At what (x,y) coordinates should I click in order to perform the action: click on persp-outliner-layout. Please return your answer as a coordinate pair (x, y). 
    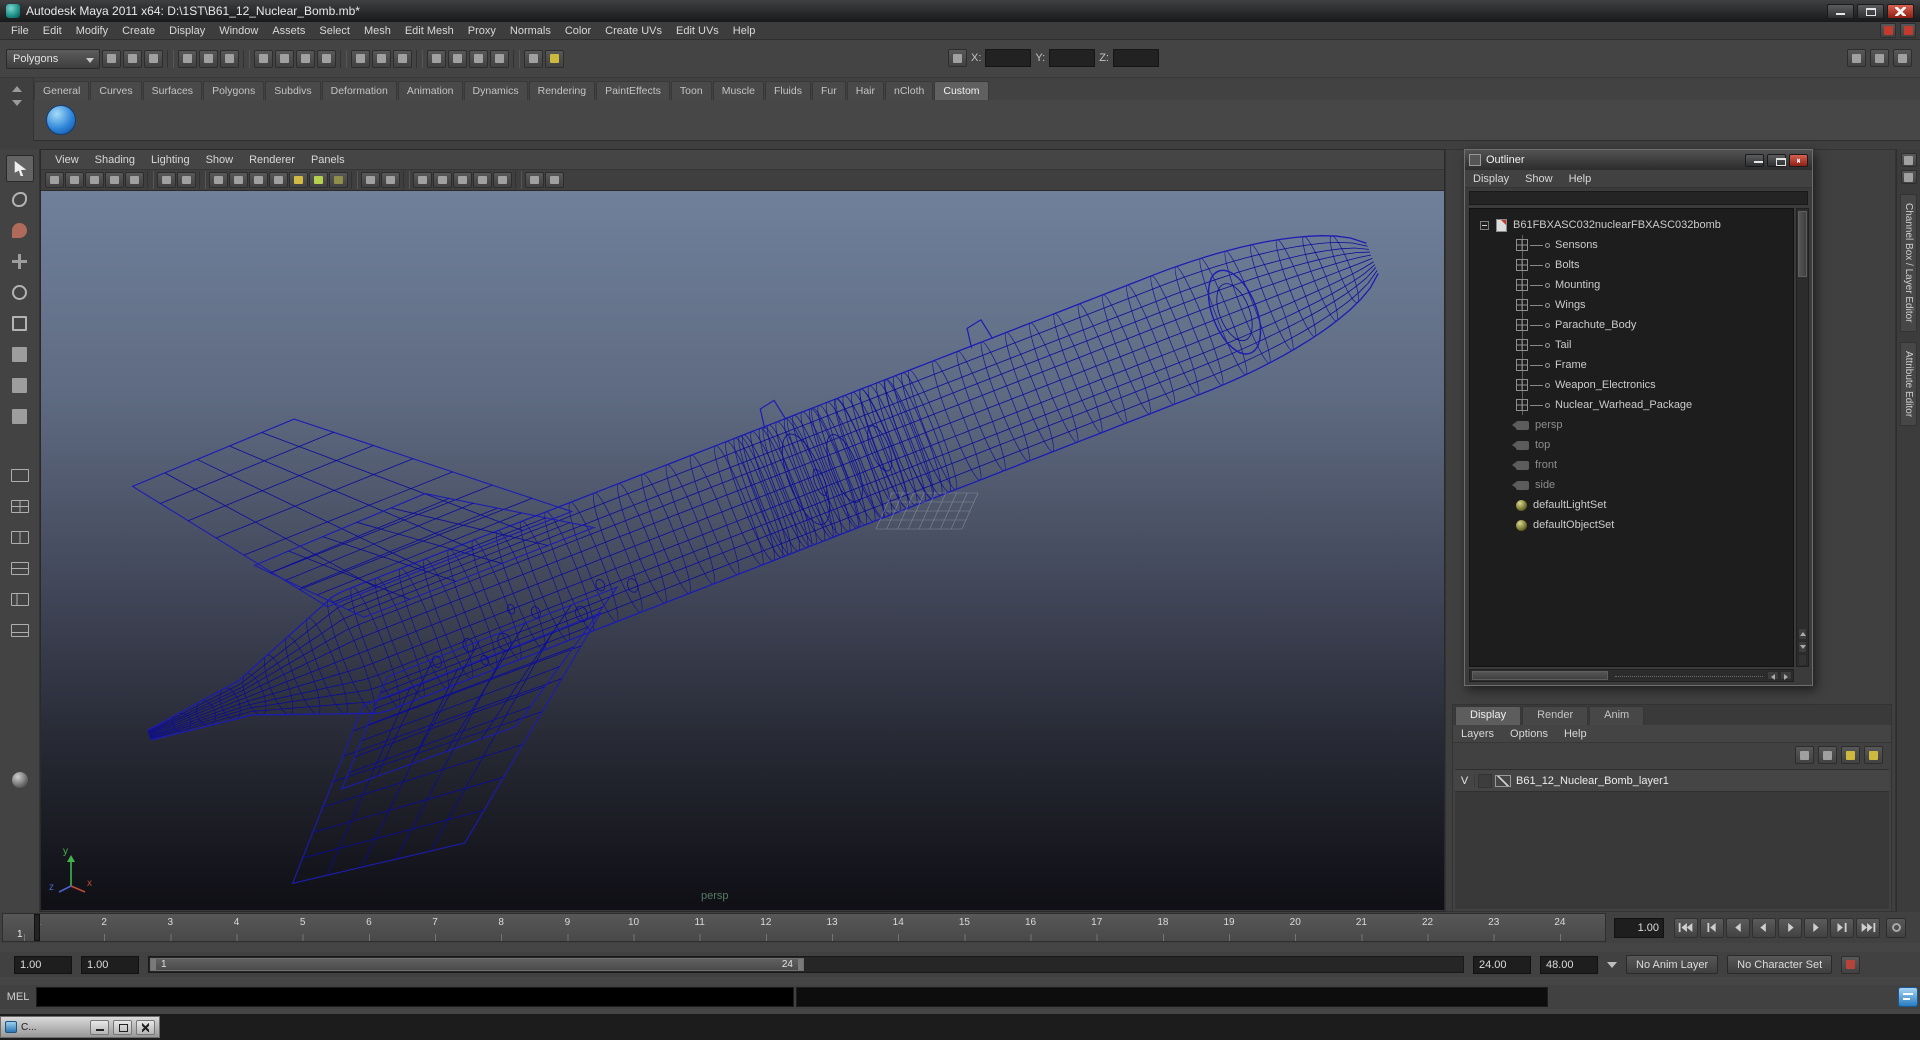
    Looking at the image, I should click on (20, 599).